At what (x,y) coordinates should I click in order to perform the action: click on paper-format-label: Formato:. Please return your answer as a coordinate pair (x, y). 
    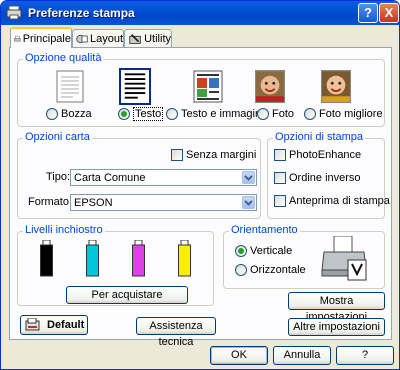
    Looking at the image, I should click on (50, 202).